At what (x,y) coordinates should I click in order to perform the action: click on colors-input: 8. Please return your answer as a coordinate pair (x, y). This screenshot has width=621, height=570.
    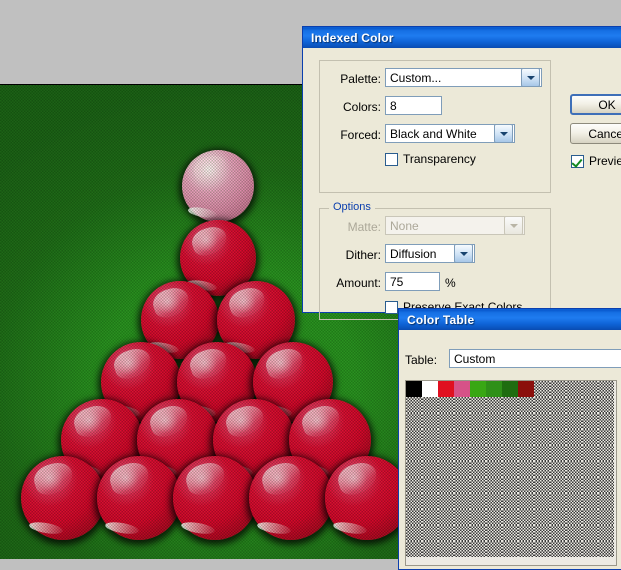
    Looking at the image, I should click on (413, 105).